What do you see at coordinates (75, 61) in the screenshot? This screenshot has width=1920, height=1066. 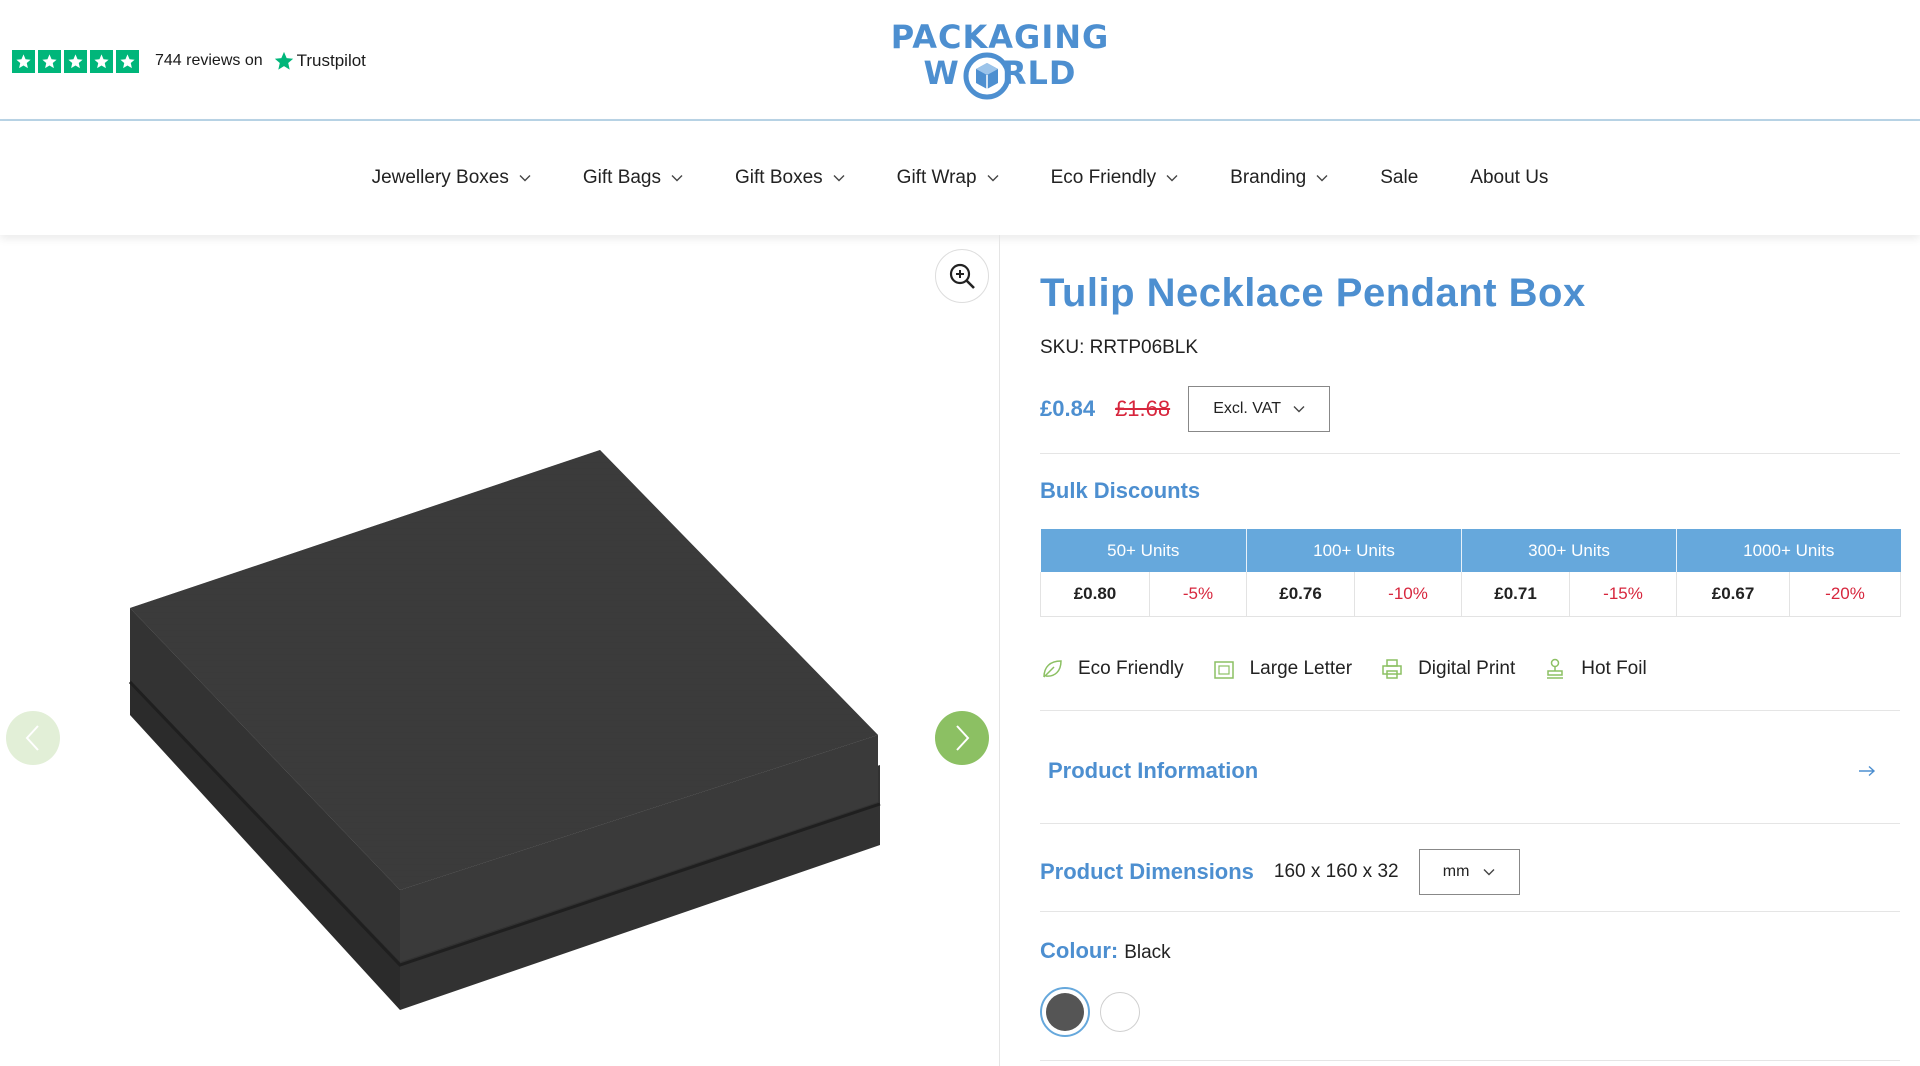 I see `trustpilot-stars` at bounding box center [75, 61].